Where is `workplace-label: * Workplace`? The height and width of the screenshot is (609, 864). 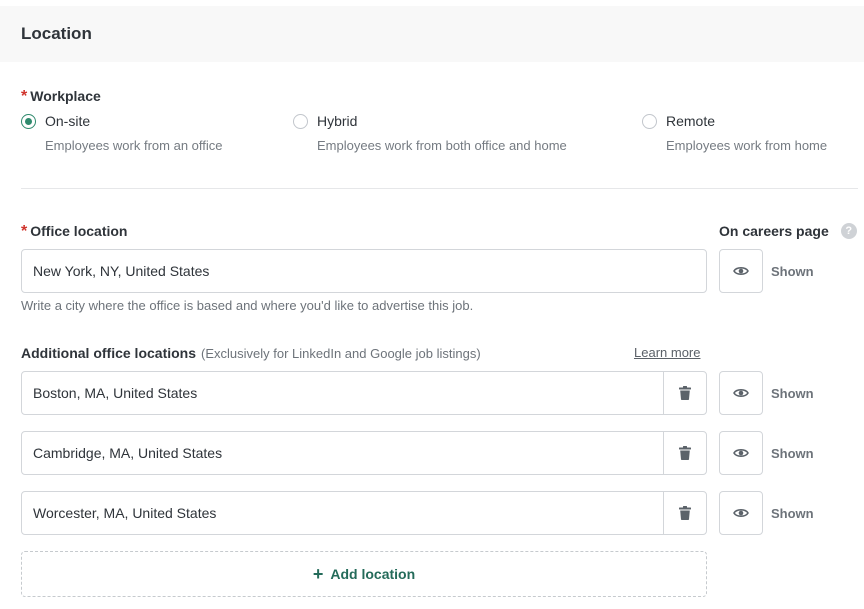 workplace-label: * Workplace is located at coordinates (61, 96).